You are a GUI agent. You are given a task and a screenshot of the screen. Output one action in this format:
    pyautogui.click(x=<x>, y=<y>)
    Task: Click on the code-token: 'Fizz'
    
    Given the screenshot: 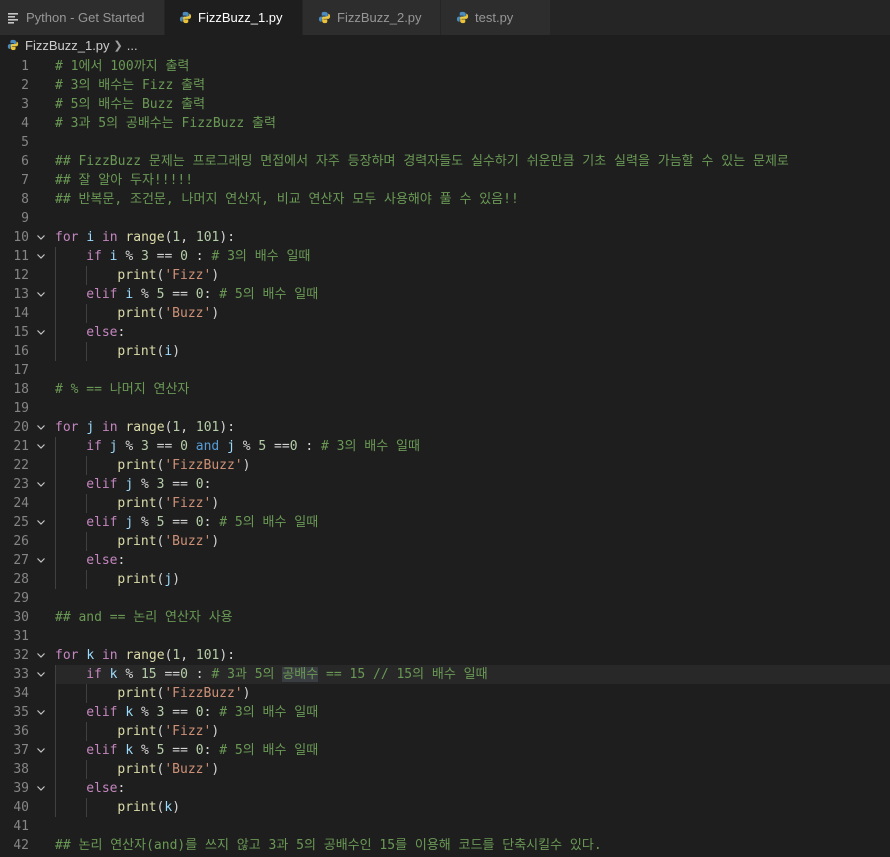 What is the action you would take?
    pyautogui.click(x=188, y=275)
    